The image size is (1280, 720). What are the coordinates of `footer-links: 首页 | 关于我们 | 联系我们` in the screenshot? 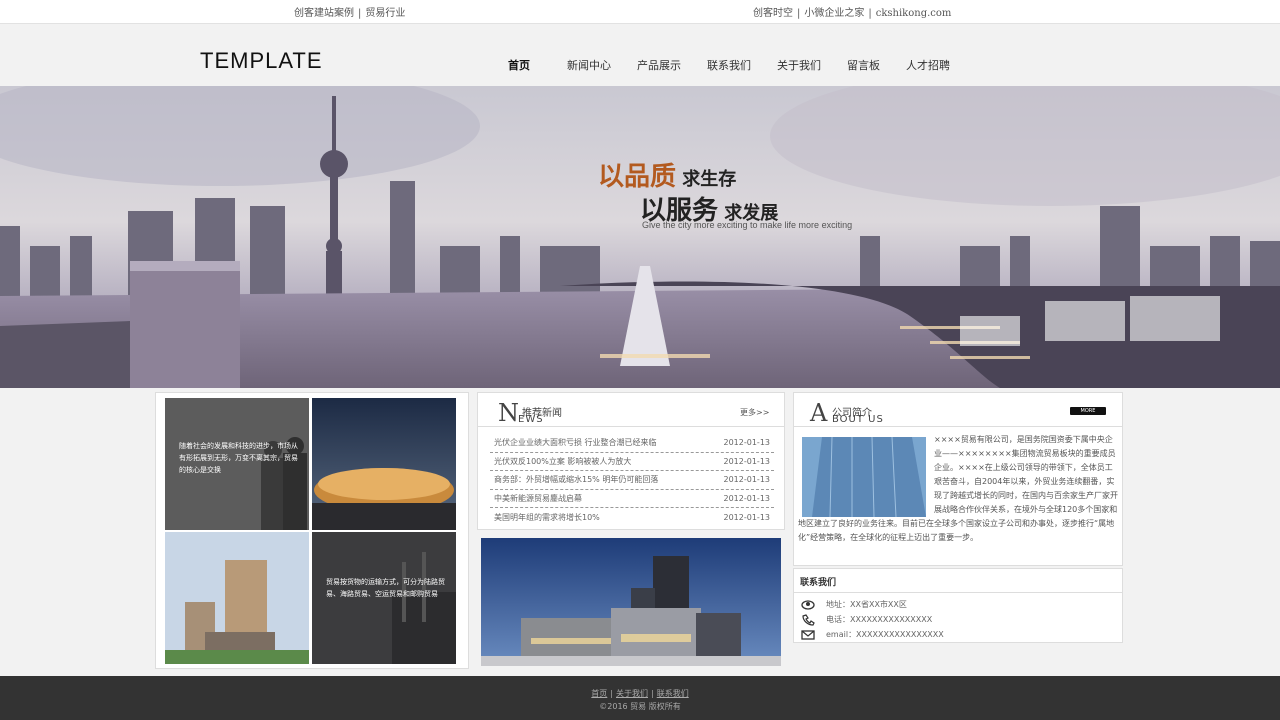 It's located at (640, 687).